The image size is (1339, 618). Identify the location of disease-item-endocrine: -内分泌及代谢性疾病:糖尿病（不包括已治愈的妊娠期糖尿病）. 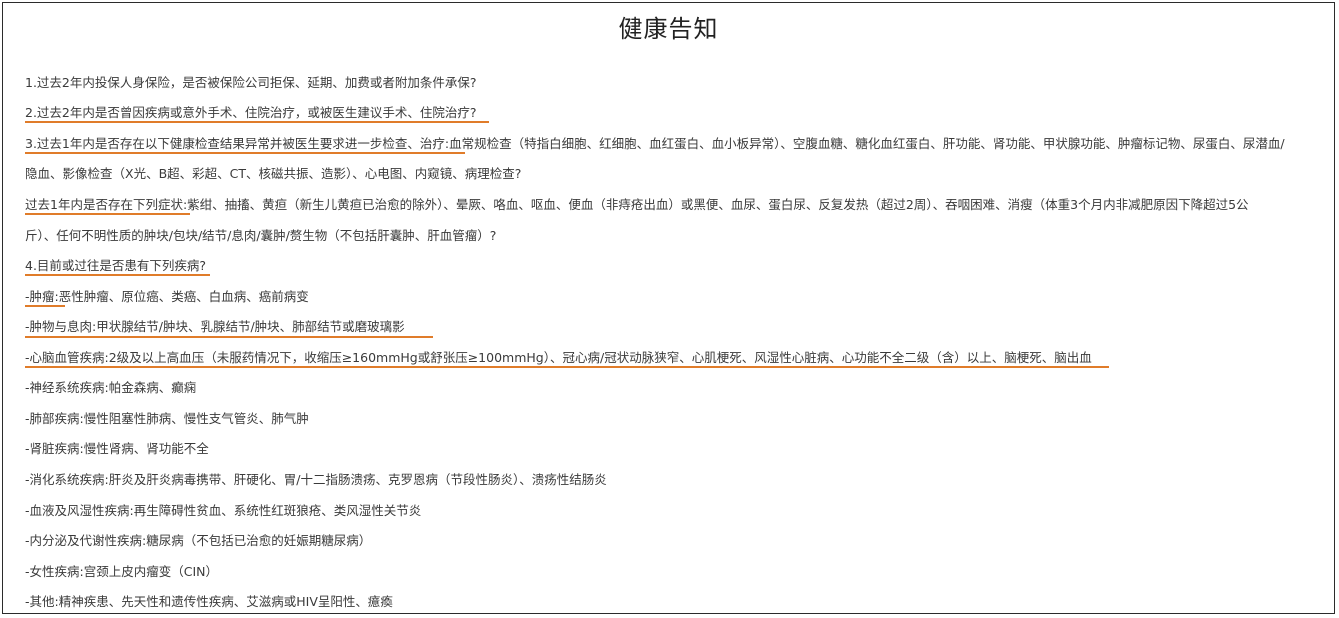
(675, 541).